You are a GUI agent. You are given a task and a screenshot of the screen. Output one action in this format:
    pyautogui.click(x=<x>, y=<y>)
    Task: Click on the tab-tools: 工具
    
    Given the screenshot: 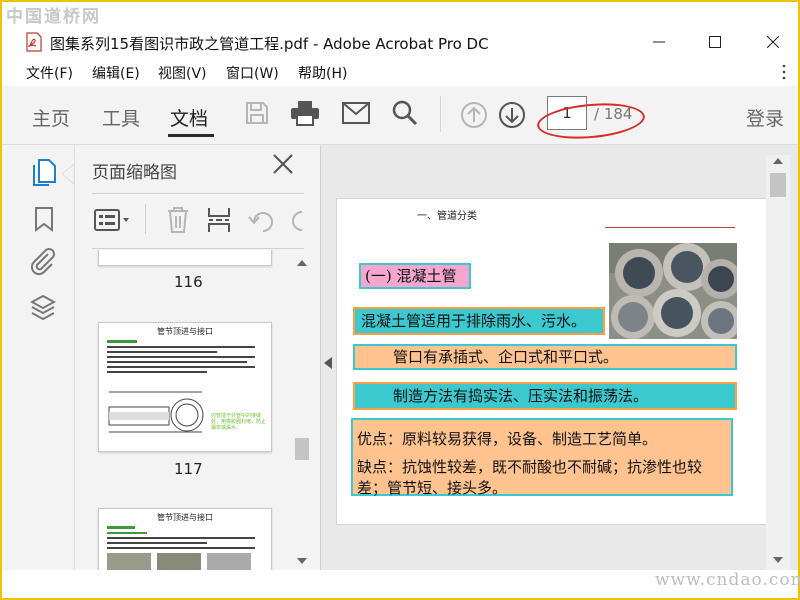 What is the action you would take?
    pyautogui.click(x=121, y=117)
    